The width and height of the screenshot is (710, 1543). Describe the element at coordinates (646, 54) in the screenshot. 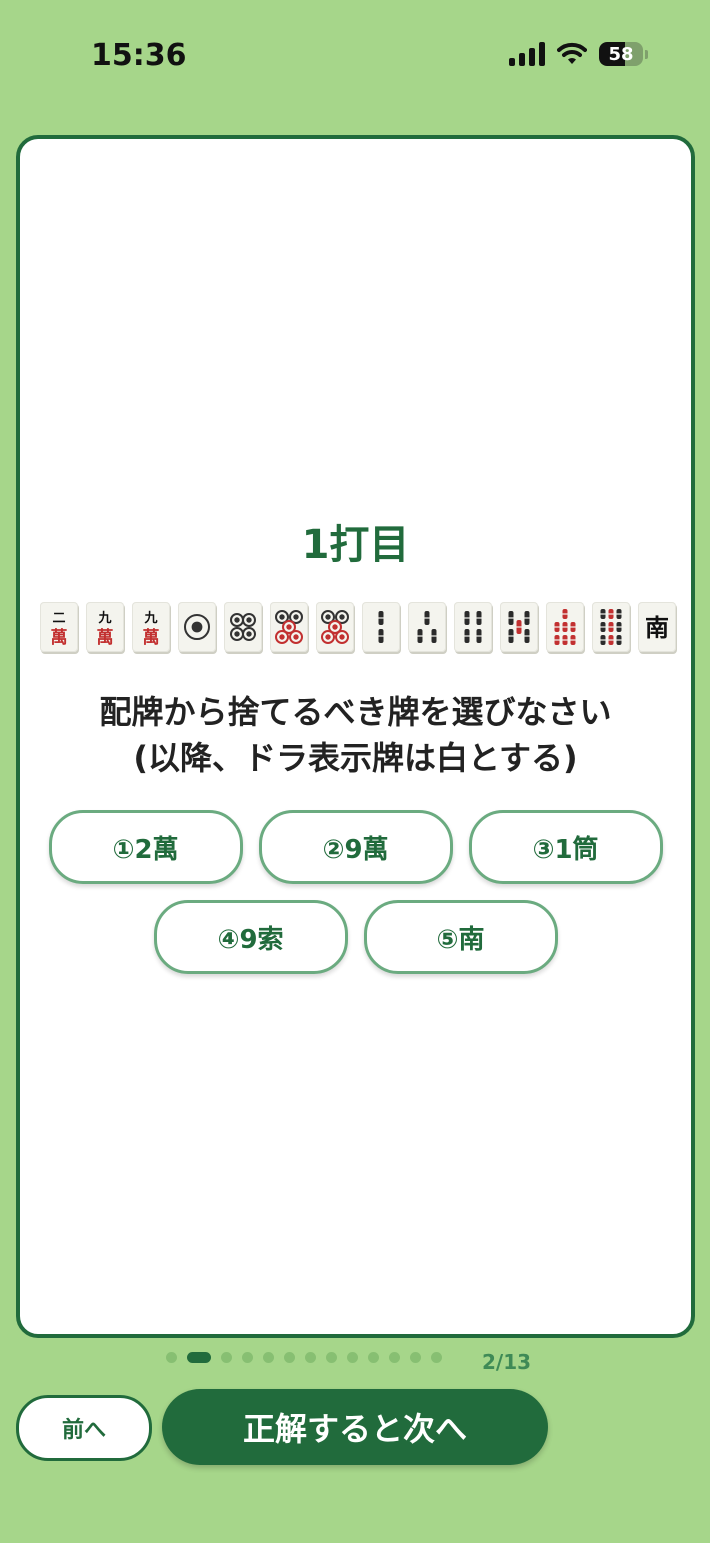

I see `battery-tip` at that location.